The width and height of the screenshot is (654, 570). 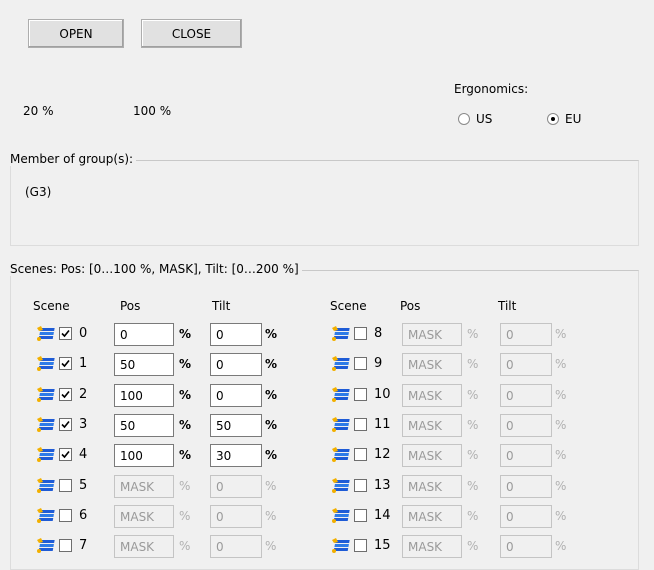 What do you see at coordinates (561, 546) in the screenshot?
I see `scene-15-tilt-unit: %` at bounding box center [561, 546].